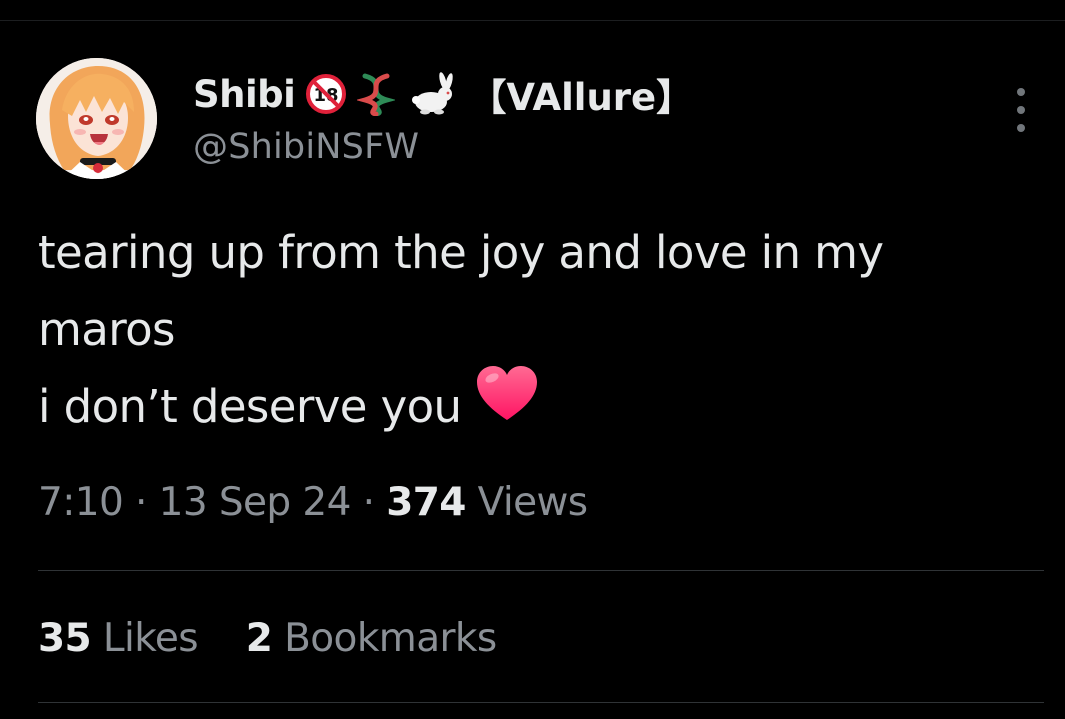 The height and width of the screenshot is (719, 1065). What do you see at coordinates (65, 638) in the screenshot?
I see `likes-count: 35` at bounding box center [65, 638].